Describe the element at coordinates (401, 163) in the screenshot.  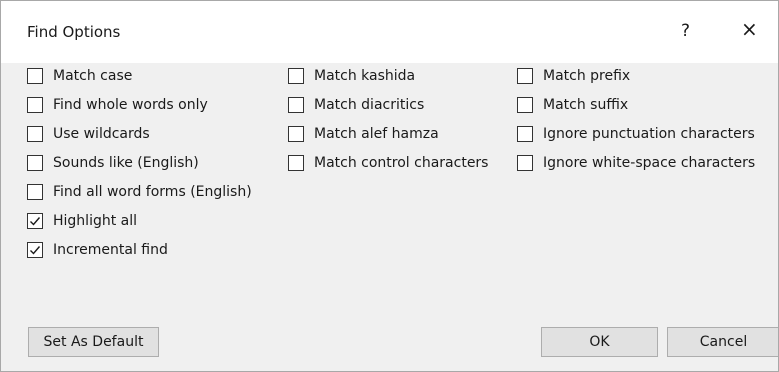
I see `option-label: Match control characters` at that location.